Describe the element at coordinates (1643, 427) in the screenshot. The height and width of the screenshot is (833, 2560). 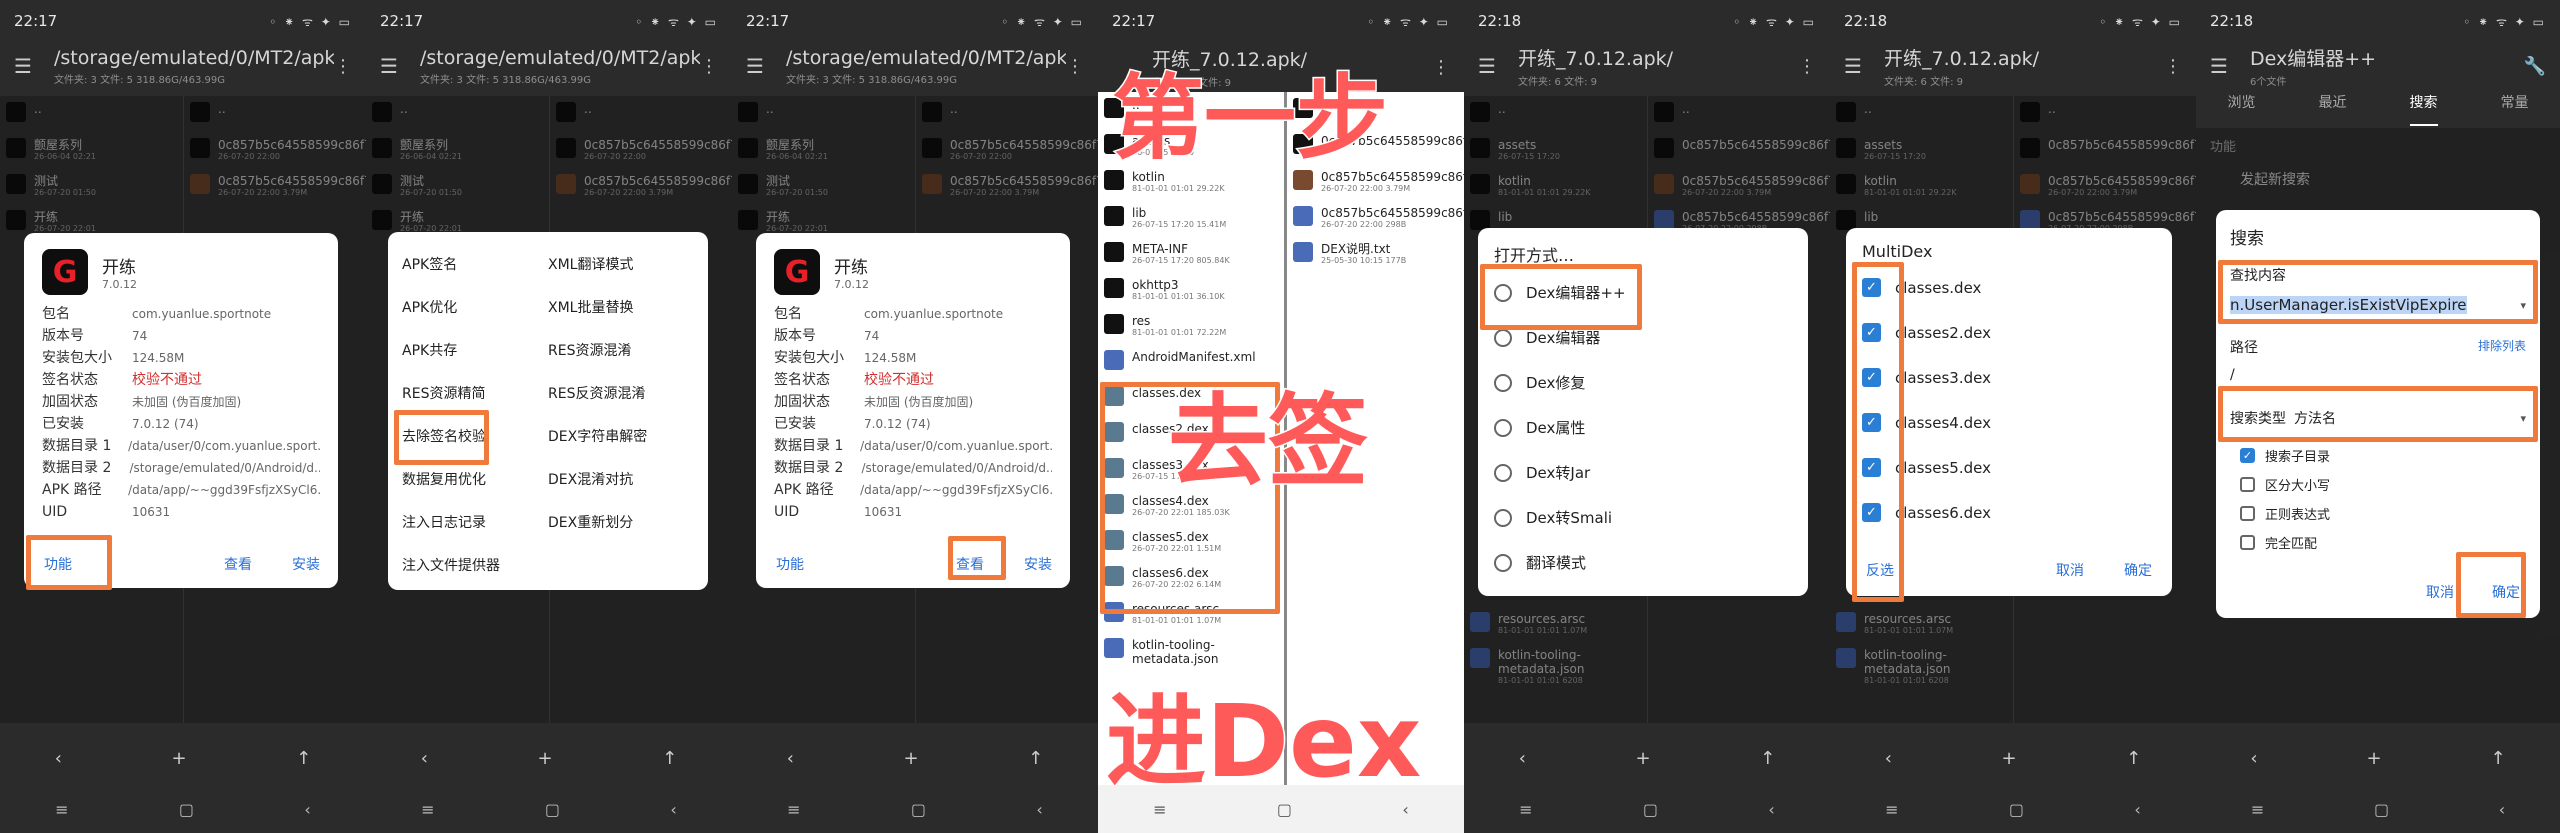
I see `open-option: Dex属性` at that location.